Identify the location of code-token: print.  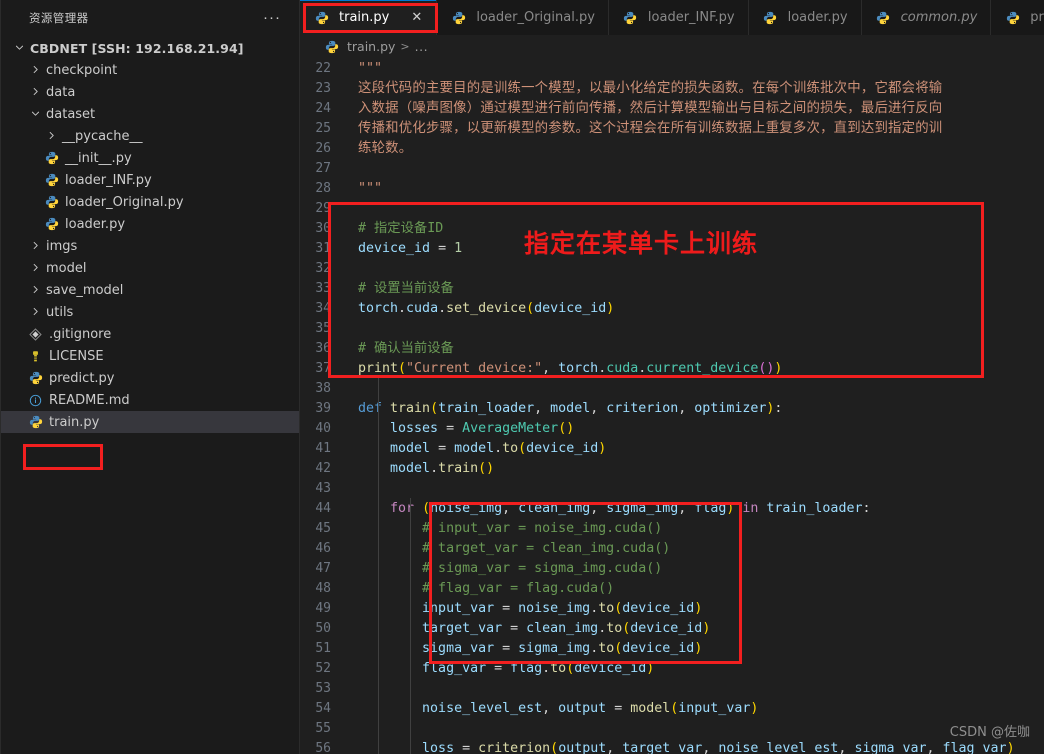
(378, 368).